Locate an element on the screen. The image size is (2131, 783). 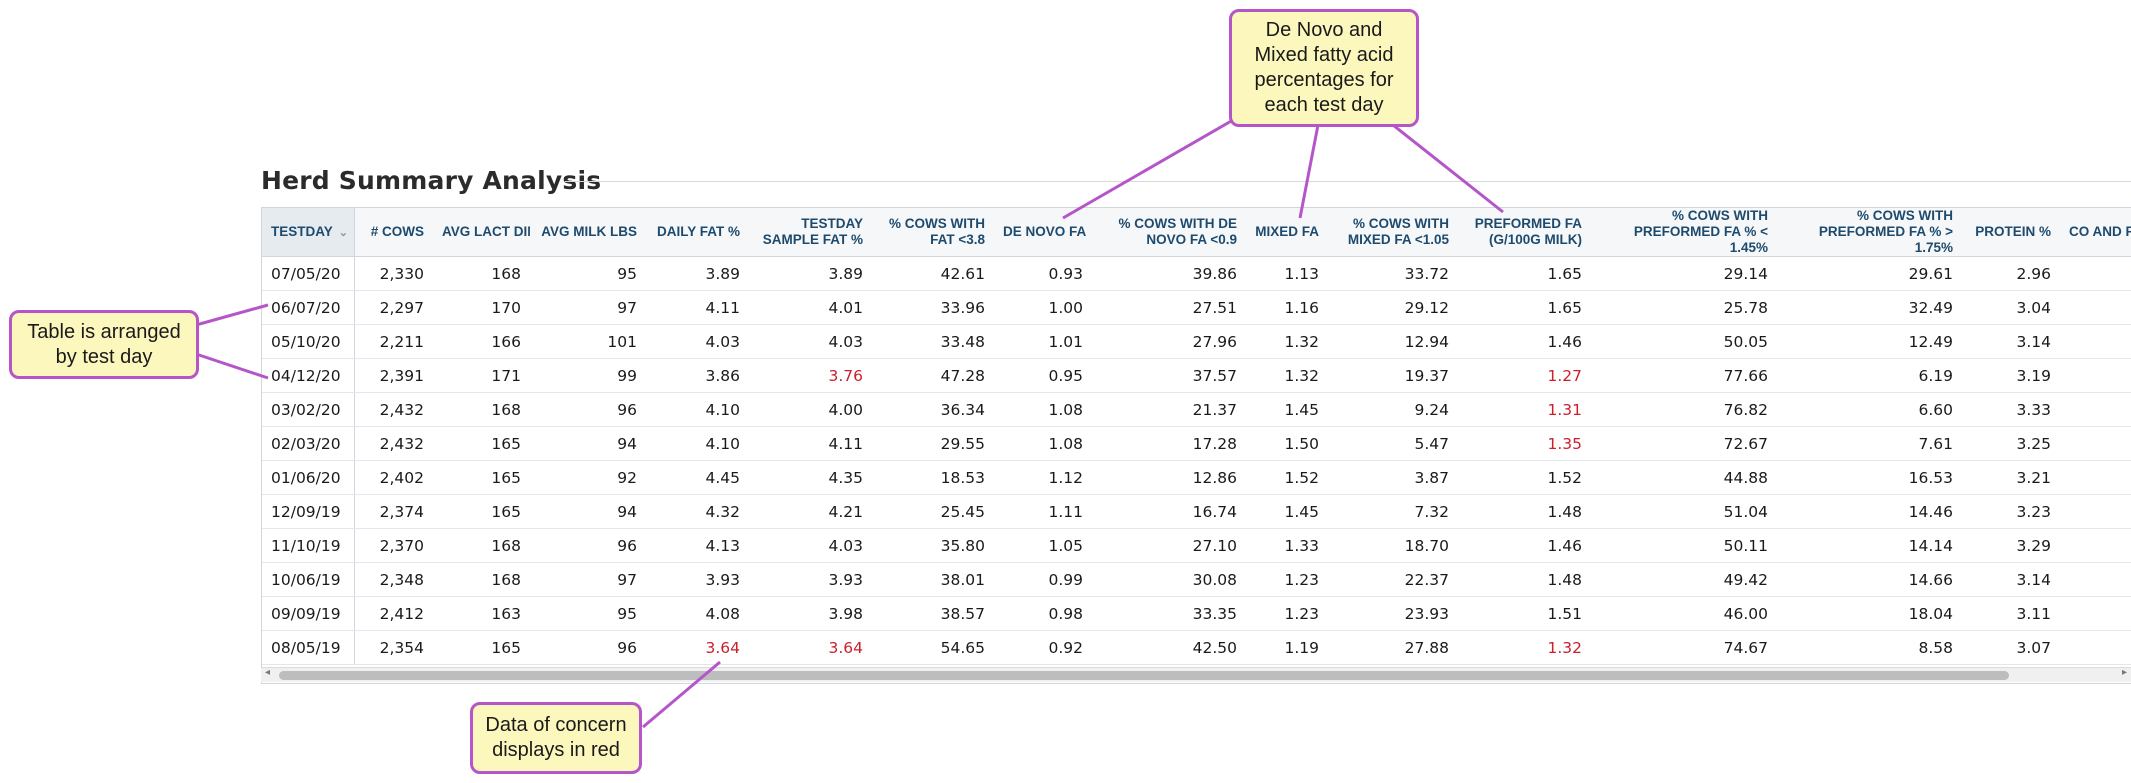
table-cell: 3.04 is located at coordinates (2011, 307).